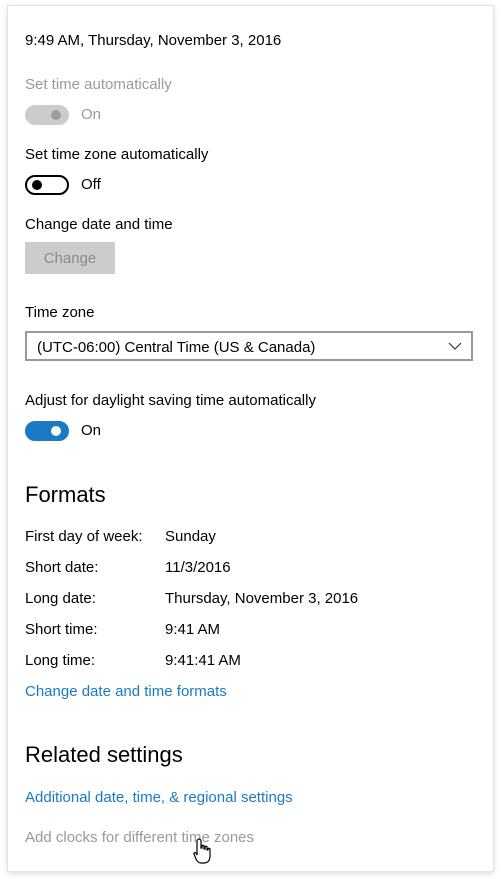  I want to click on add-clocks-link: Add clocks for different time zones, so click(139, 837).